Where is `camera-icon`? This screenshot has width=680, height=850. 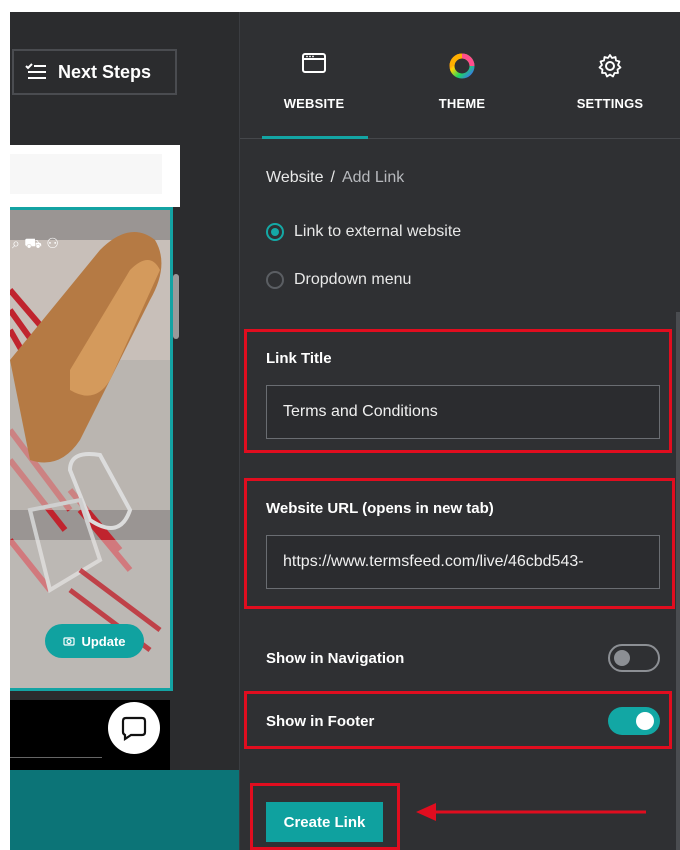 camera-icon is located at coordinates (69, 641).